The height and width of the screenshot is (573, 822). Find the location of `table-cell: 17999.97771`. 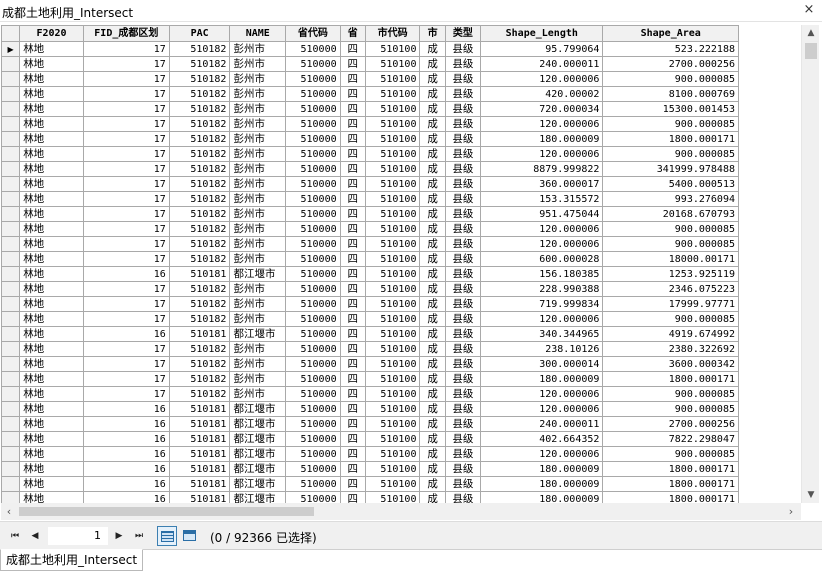

table-cell: 17999.97771 is located at coordinates (670, 304).